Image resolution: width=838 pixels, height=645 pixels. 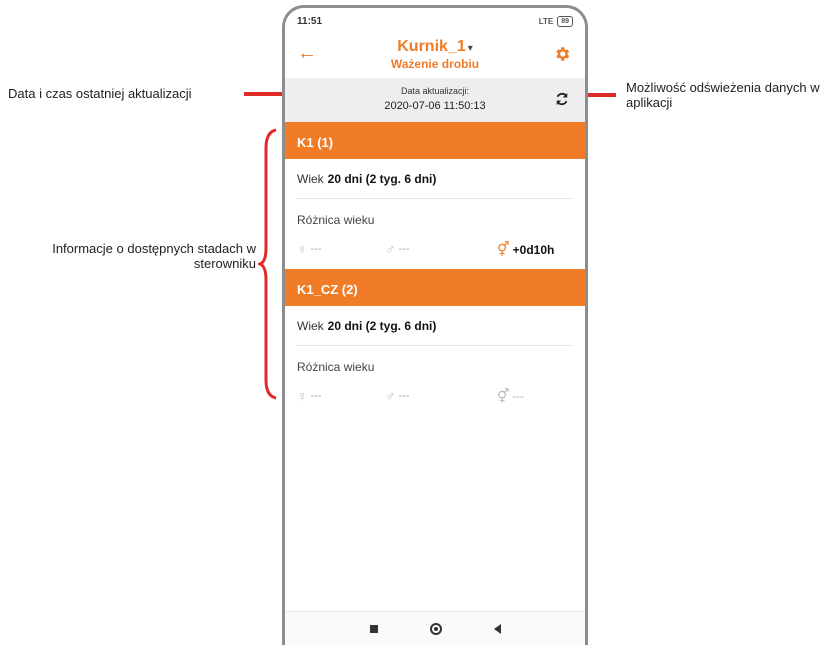 I want to click on update-timestamp: 2020-07-06 11:50:13, so click(x=435, y=106).